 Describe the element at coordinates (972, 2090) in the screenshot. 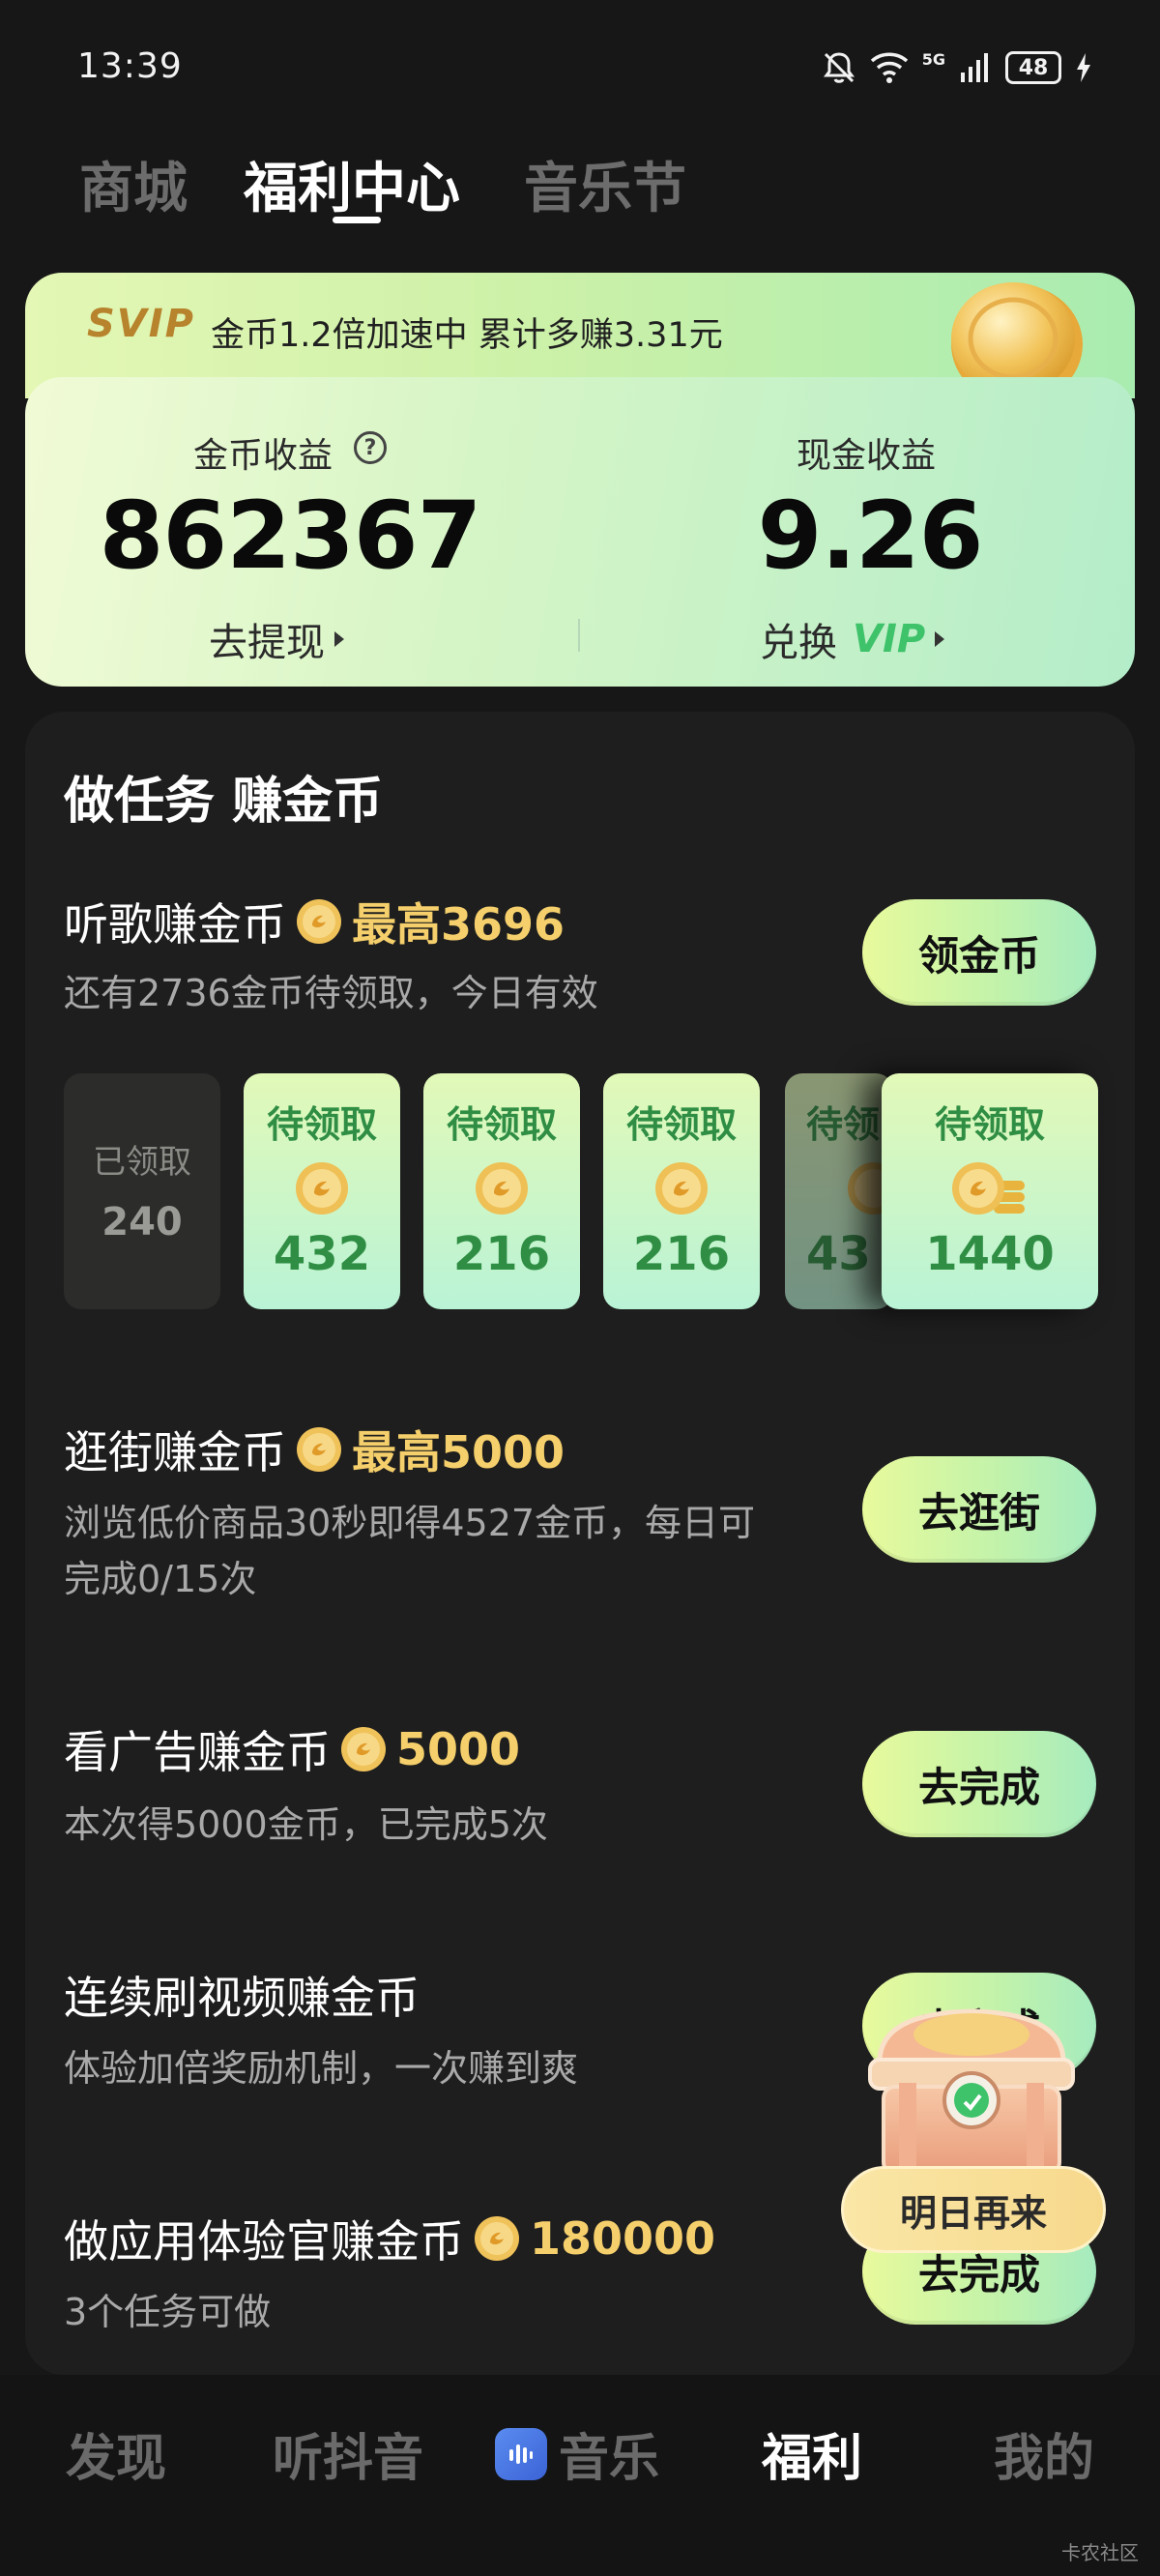

I see `treasure-chest-icon` at that location.